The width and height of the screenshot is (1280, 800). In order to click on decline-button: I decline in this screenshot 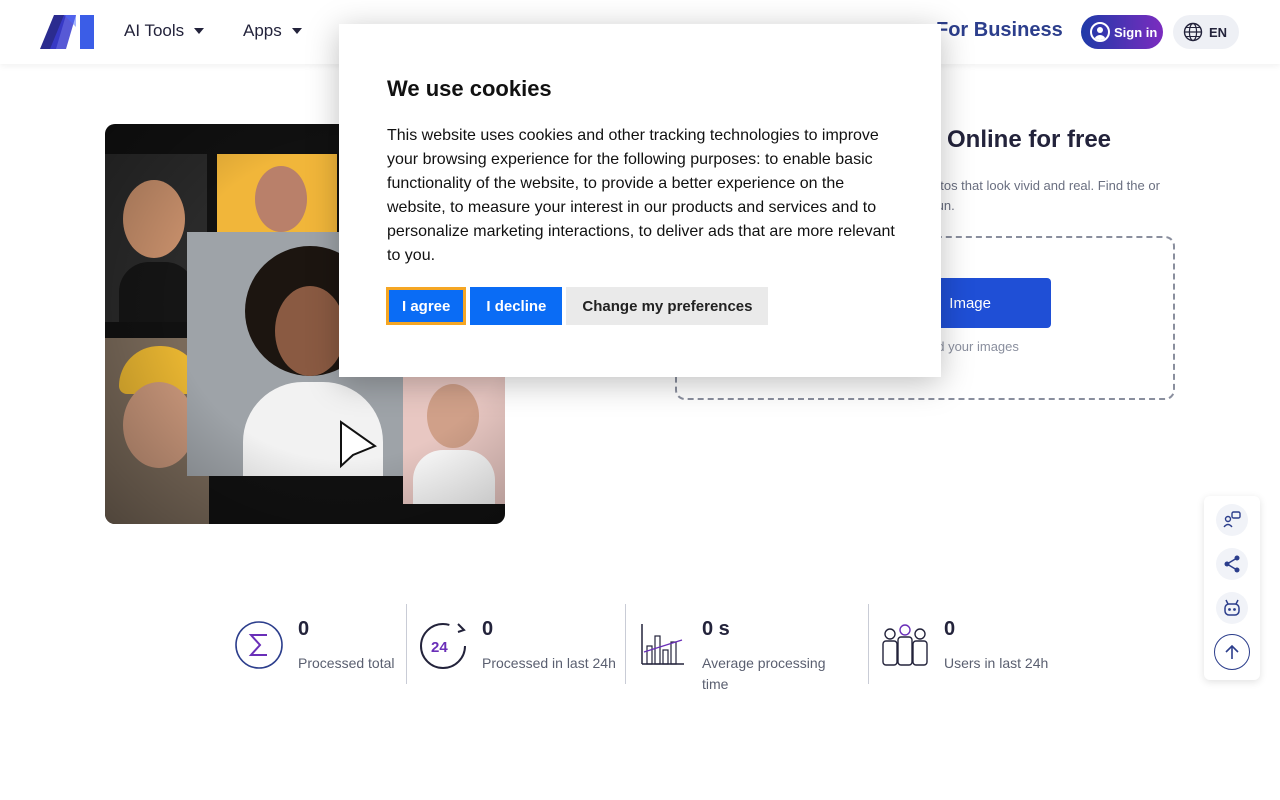, I will do `click(516, 306)`.